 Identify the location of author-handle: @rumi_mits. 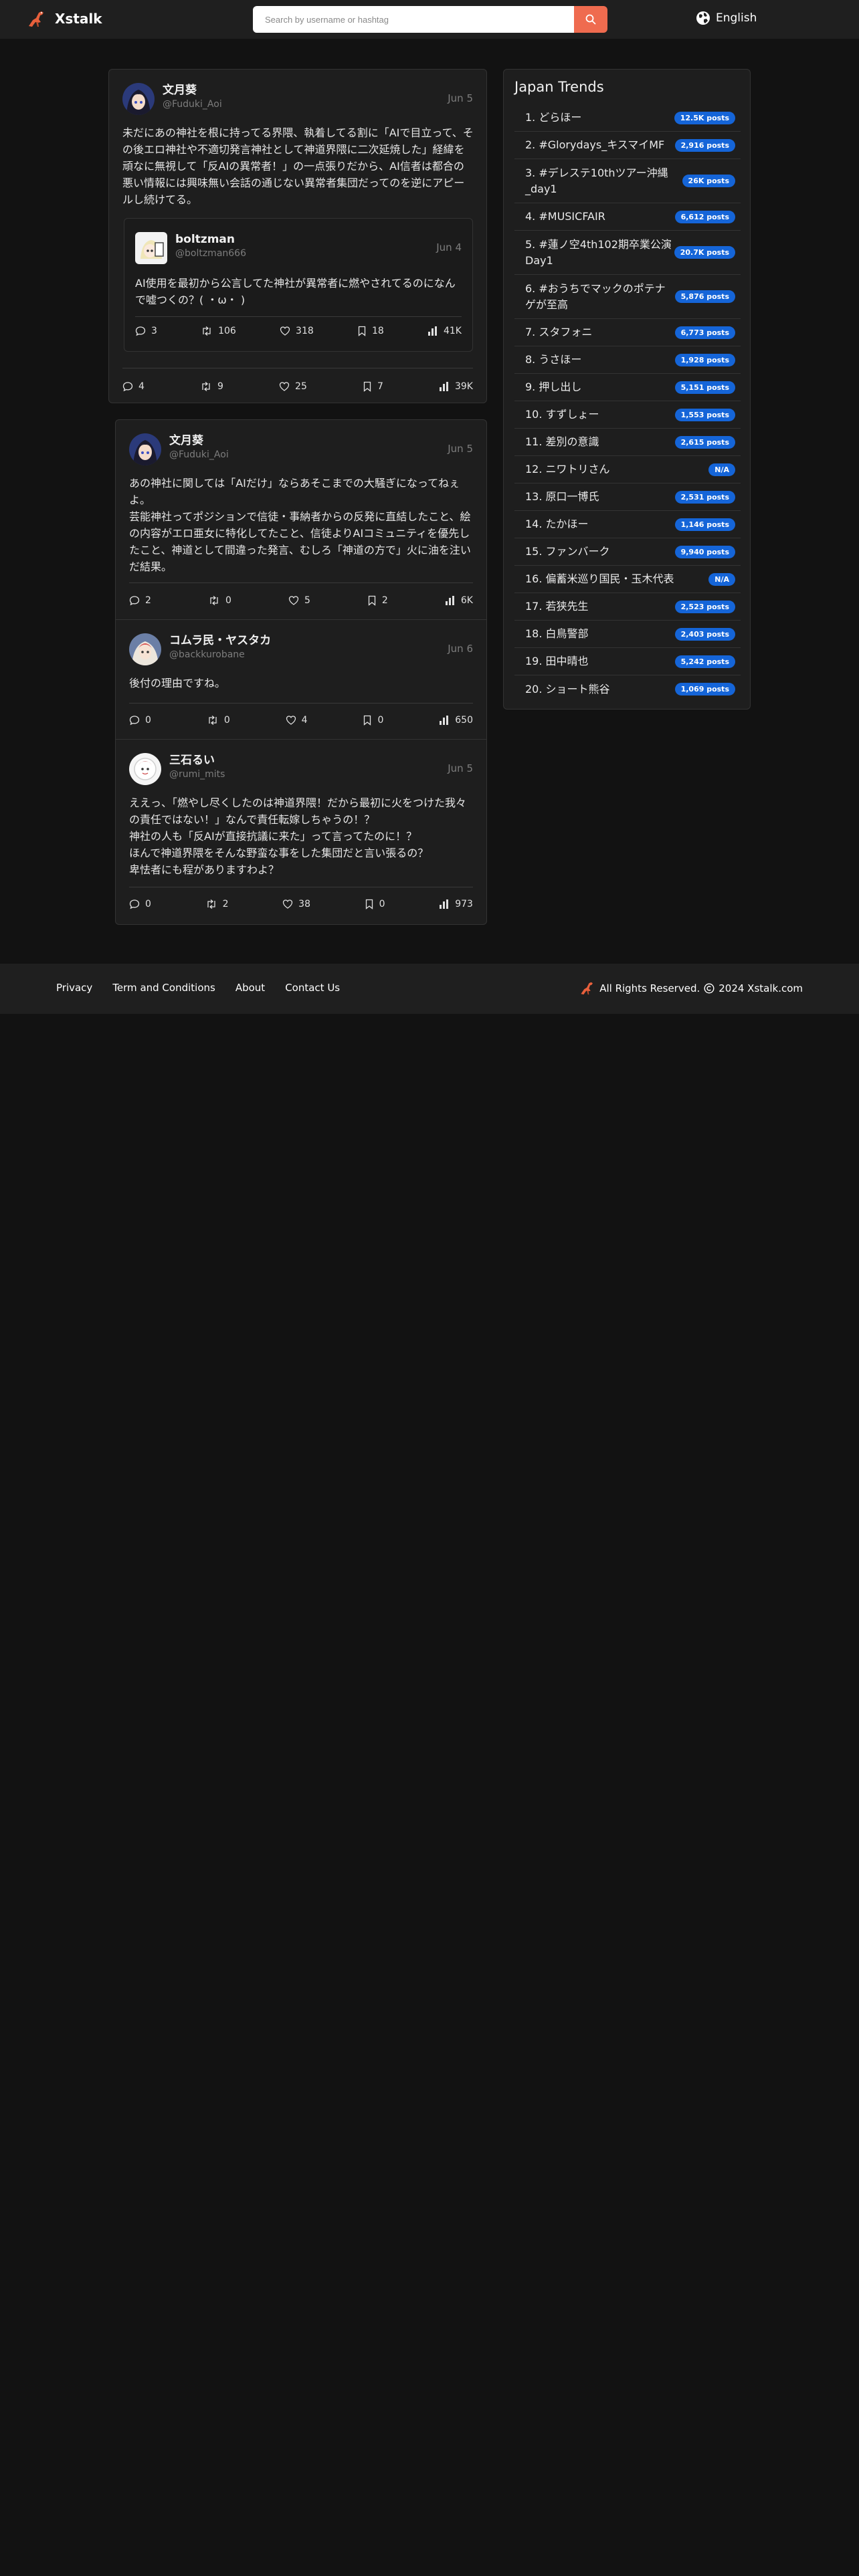
(197, 774).